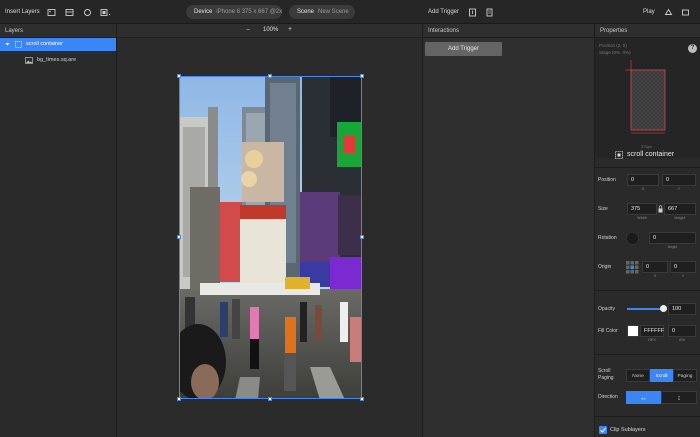 The height and width of the screenshot is (437, 700). Describe the element at coordinates (655, 276) in the screenshot. I see `origin-x-sublabel: X` at that location.